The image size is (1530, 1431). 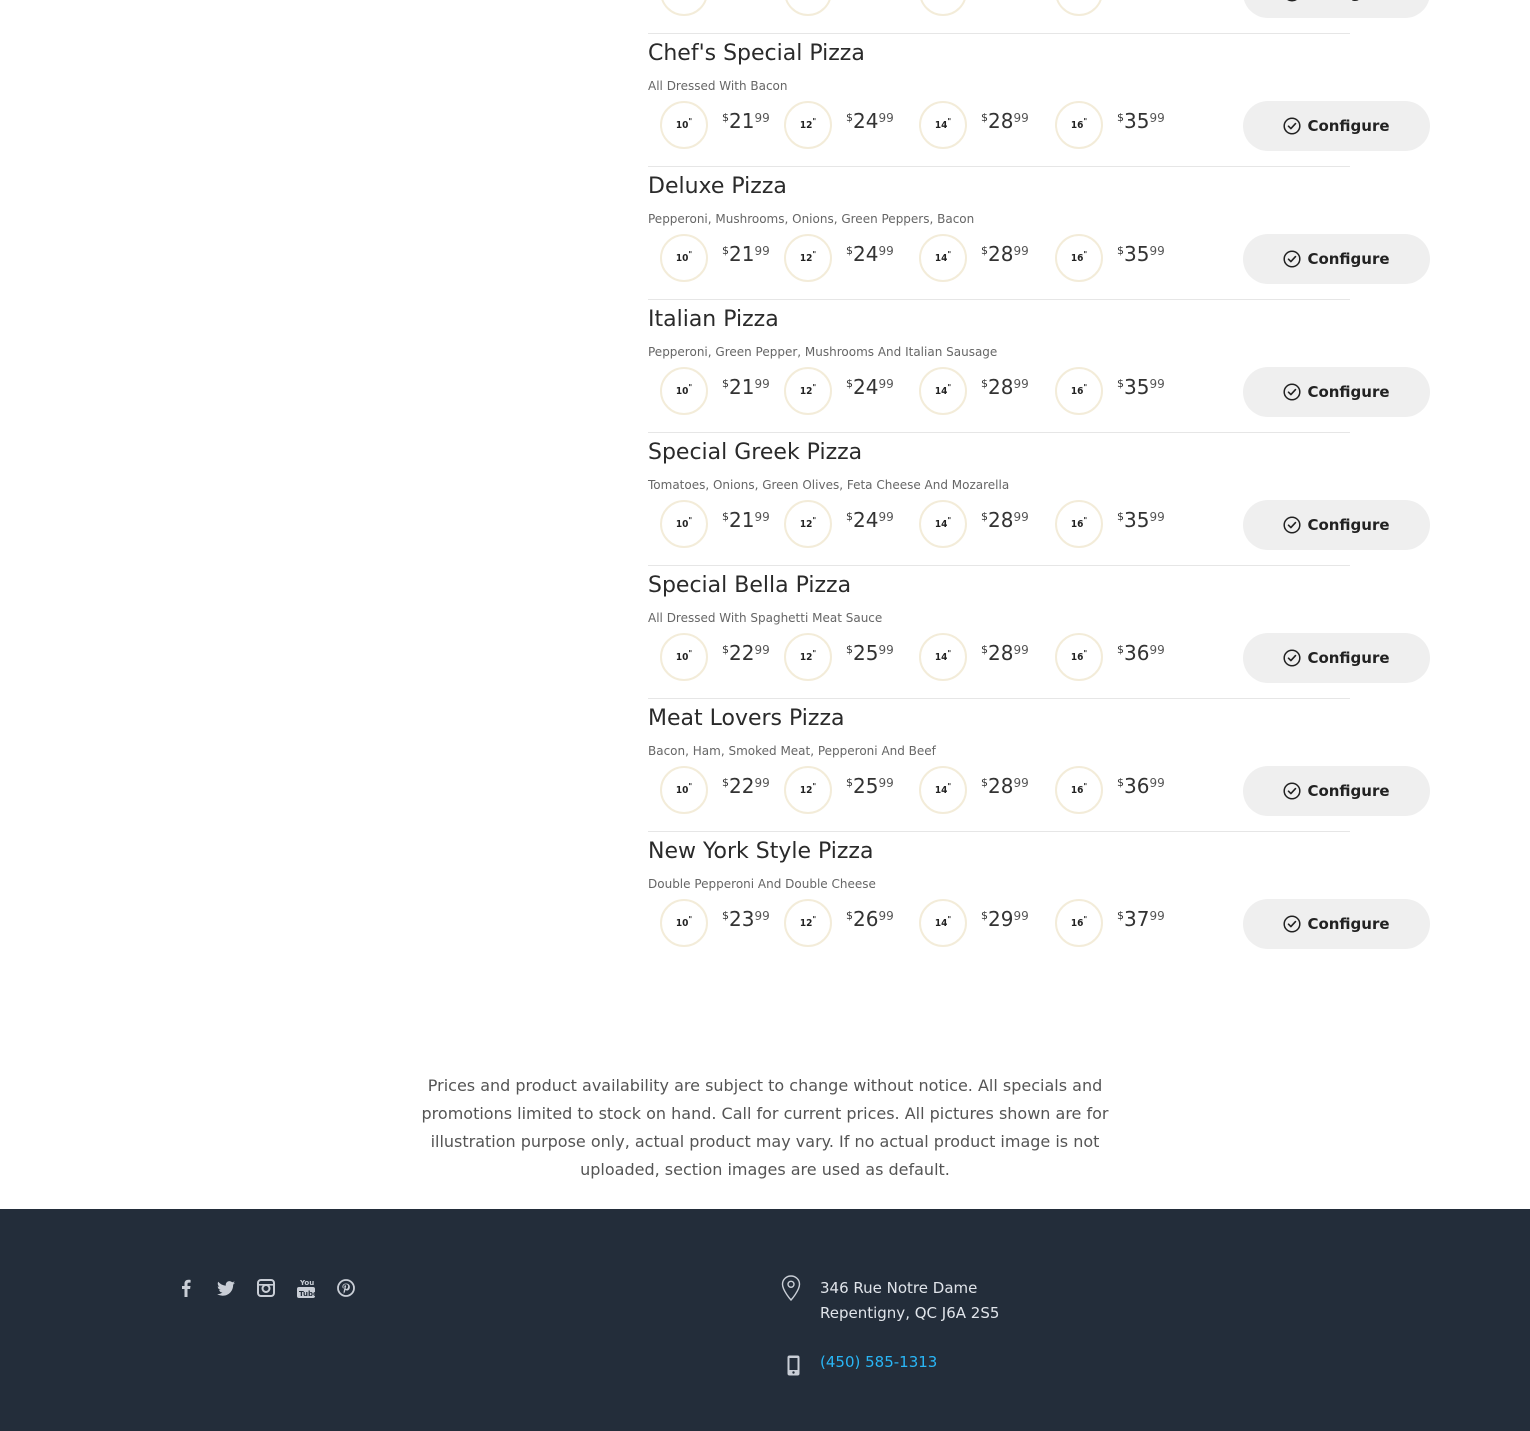 I want to click on price-whole: 25, so click(x=866, y=653).